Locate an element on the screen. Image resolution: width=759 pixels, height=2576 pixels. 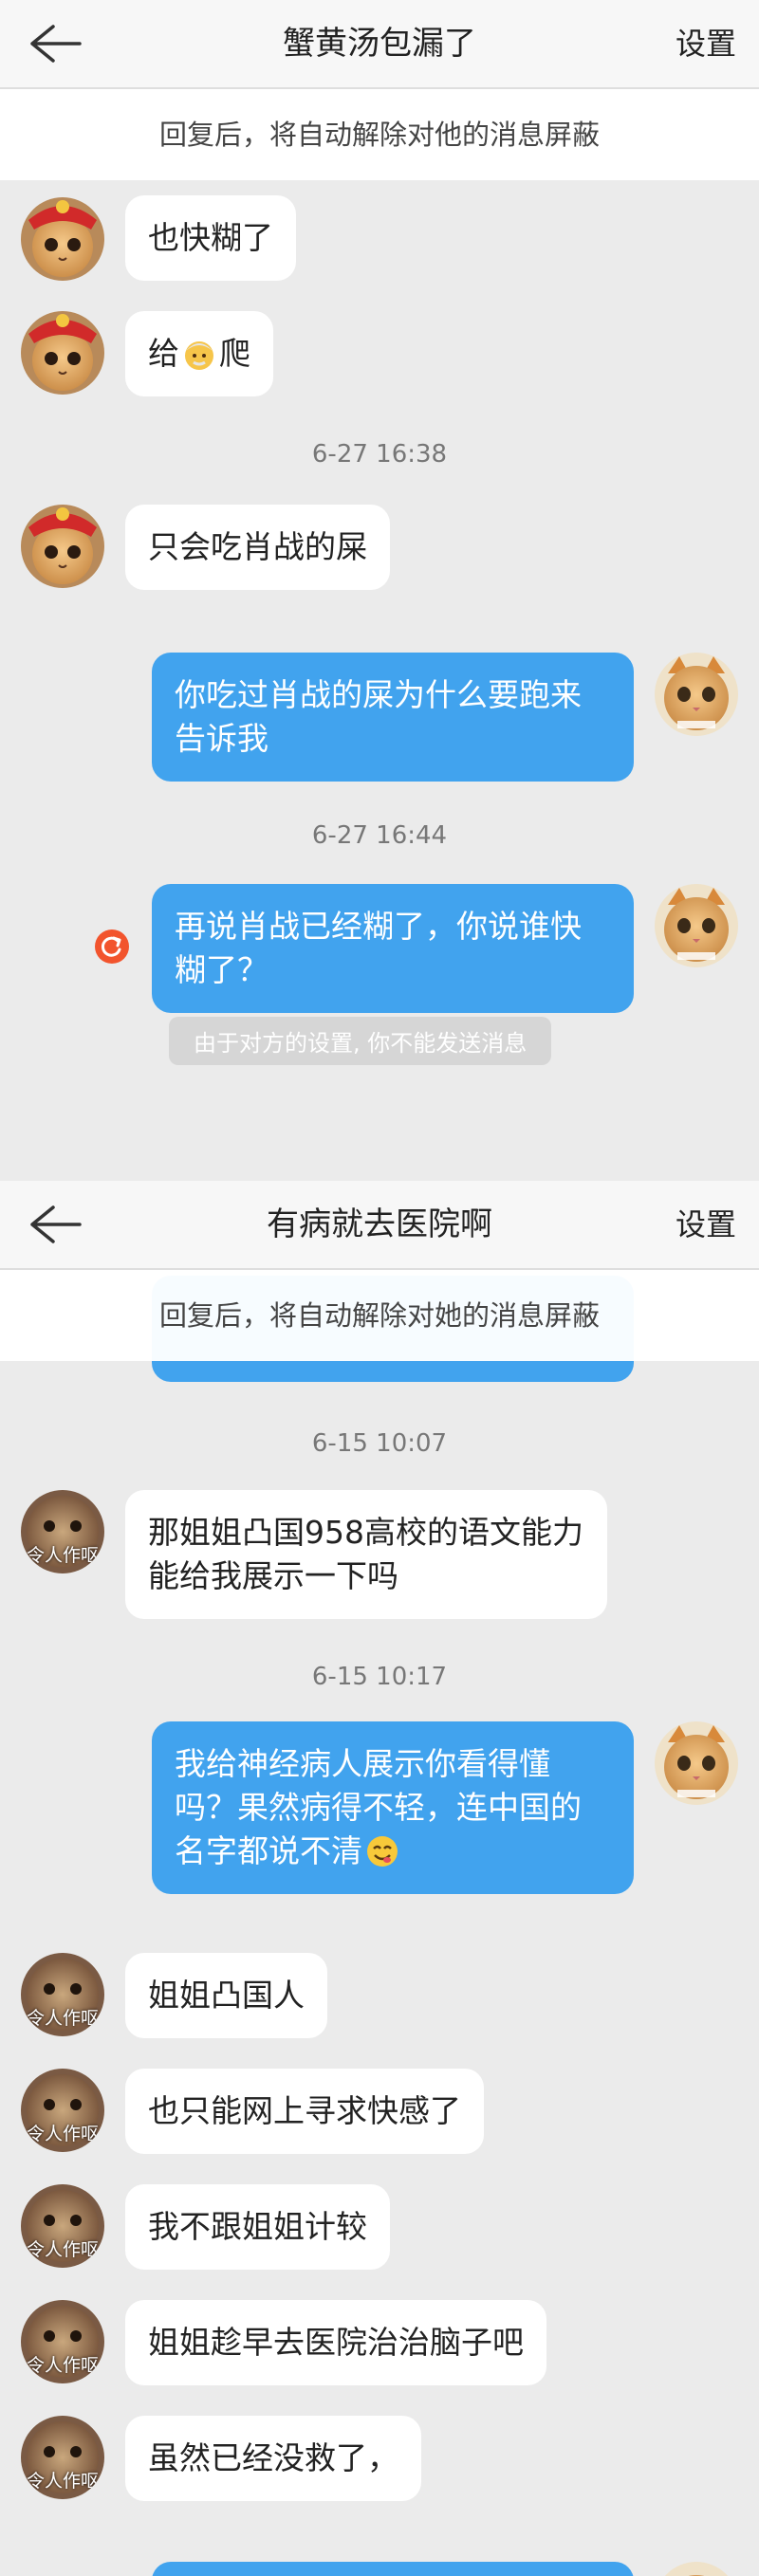
message-bubble-incoming: 也只能网上寻求快感了 is located at coordinates (305, 2111).